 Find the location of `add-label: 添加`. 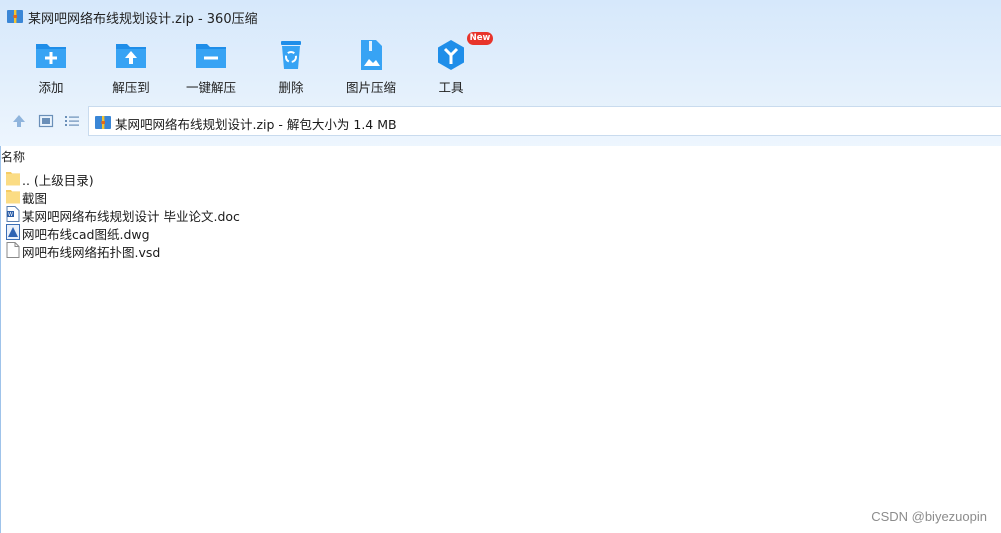

add-label: 添加 is located at coordinates (51, 87).